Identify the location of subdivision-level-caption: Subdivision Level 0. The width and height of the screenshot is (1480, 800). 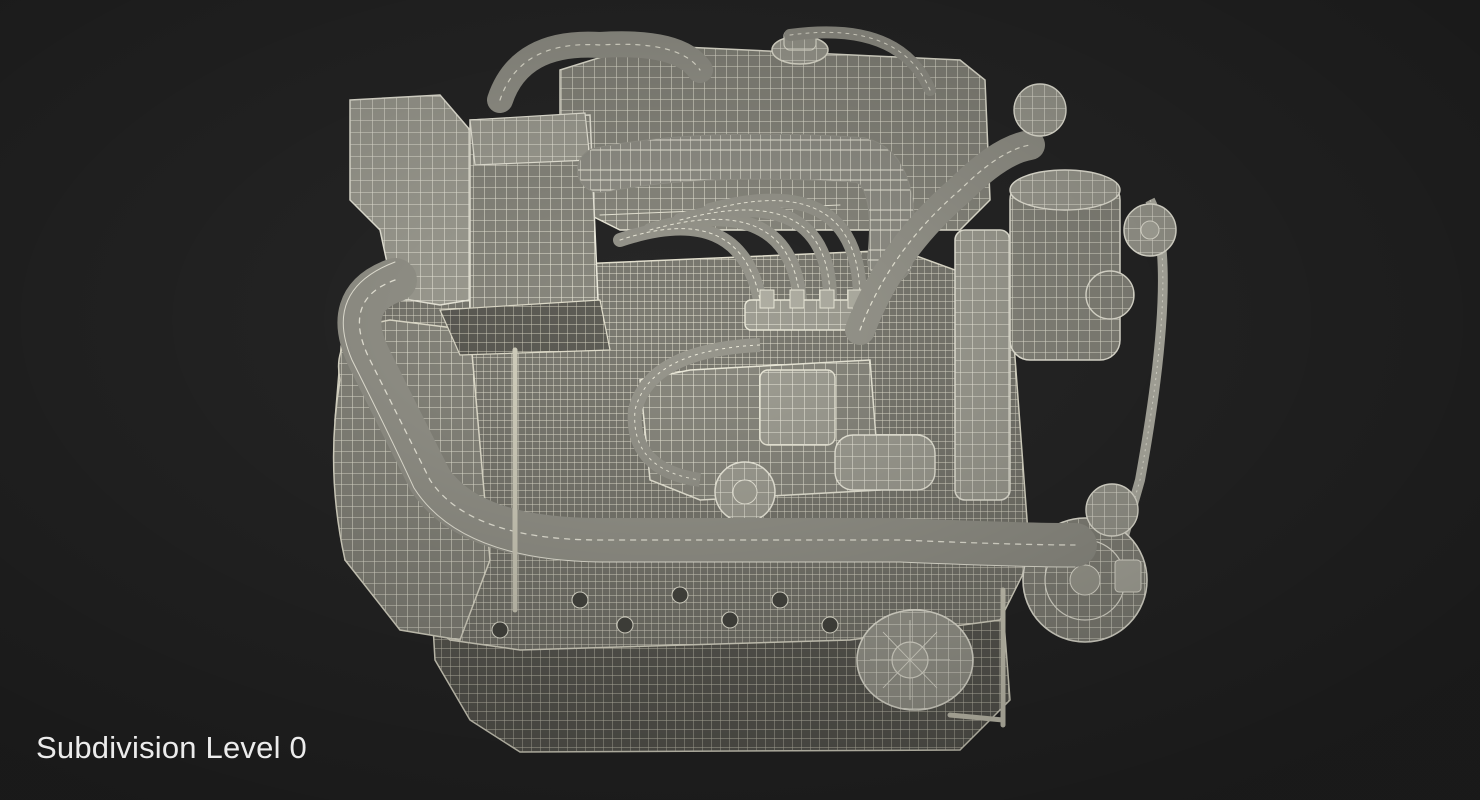
(171, 747).